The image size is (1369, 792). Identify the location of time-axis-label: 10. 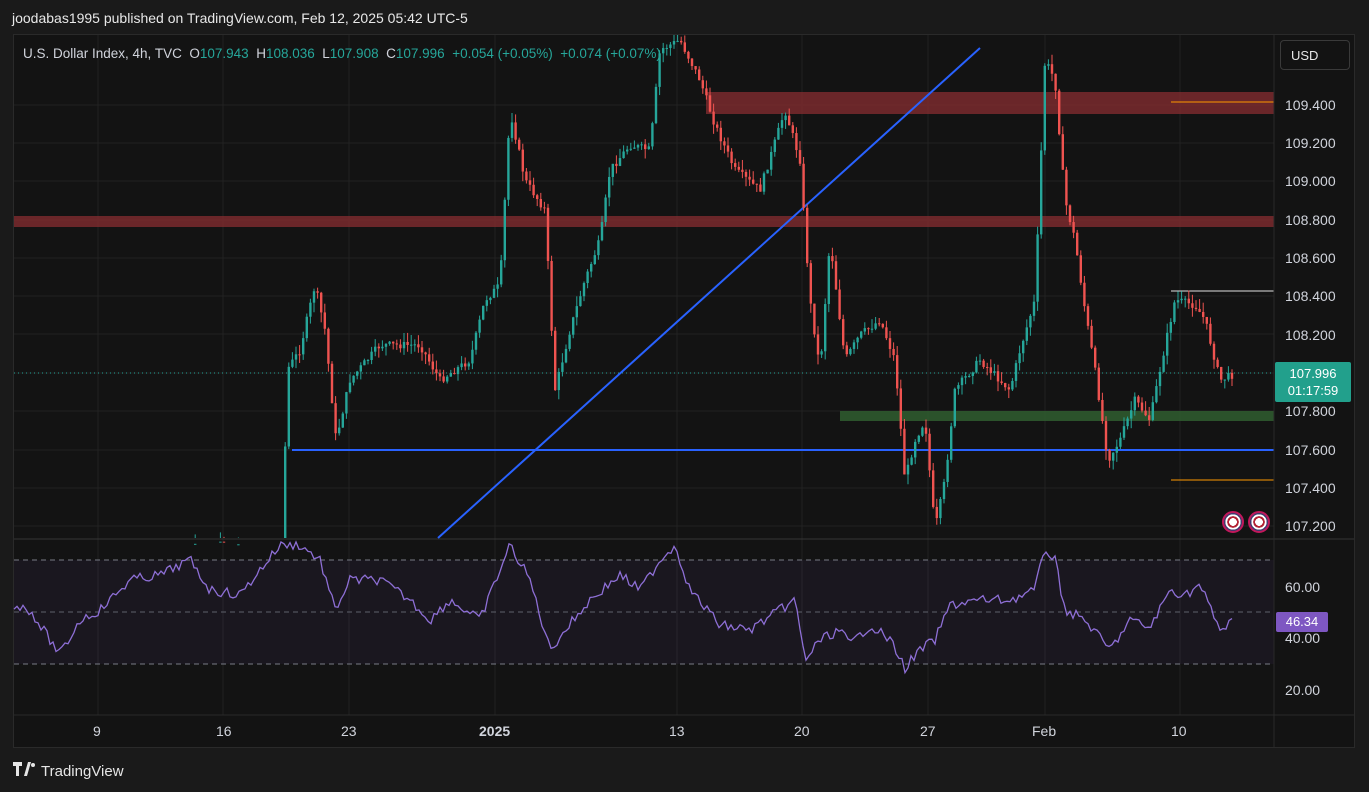
(1179, 731).